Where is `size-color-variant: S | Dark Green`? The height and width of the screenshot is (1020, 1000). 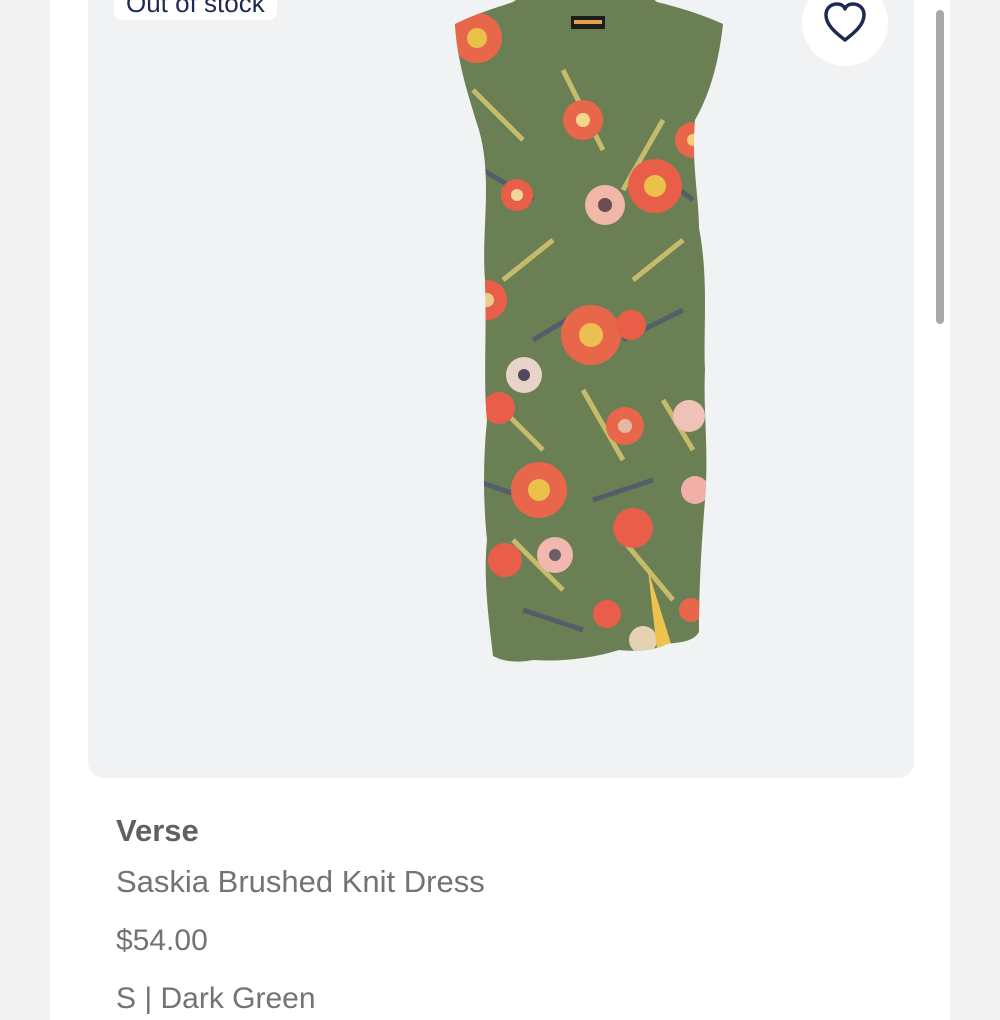
size-color-variant: S | Dark Green is located at coordinates (216, 998).